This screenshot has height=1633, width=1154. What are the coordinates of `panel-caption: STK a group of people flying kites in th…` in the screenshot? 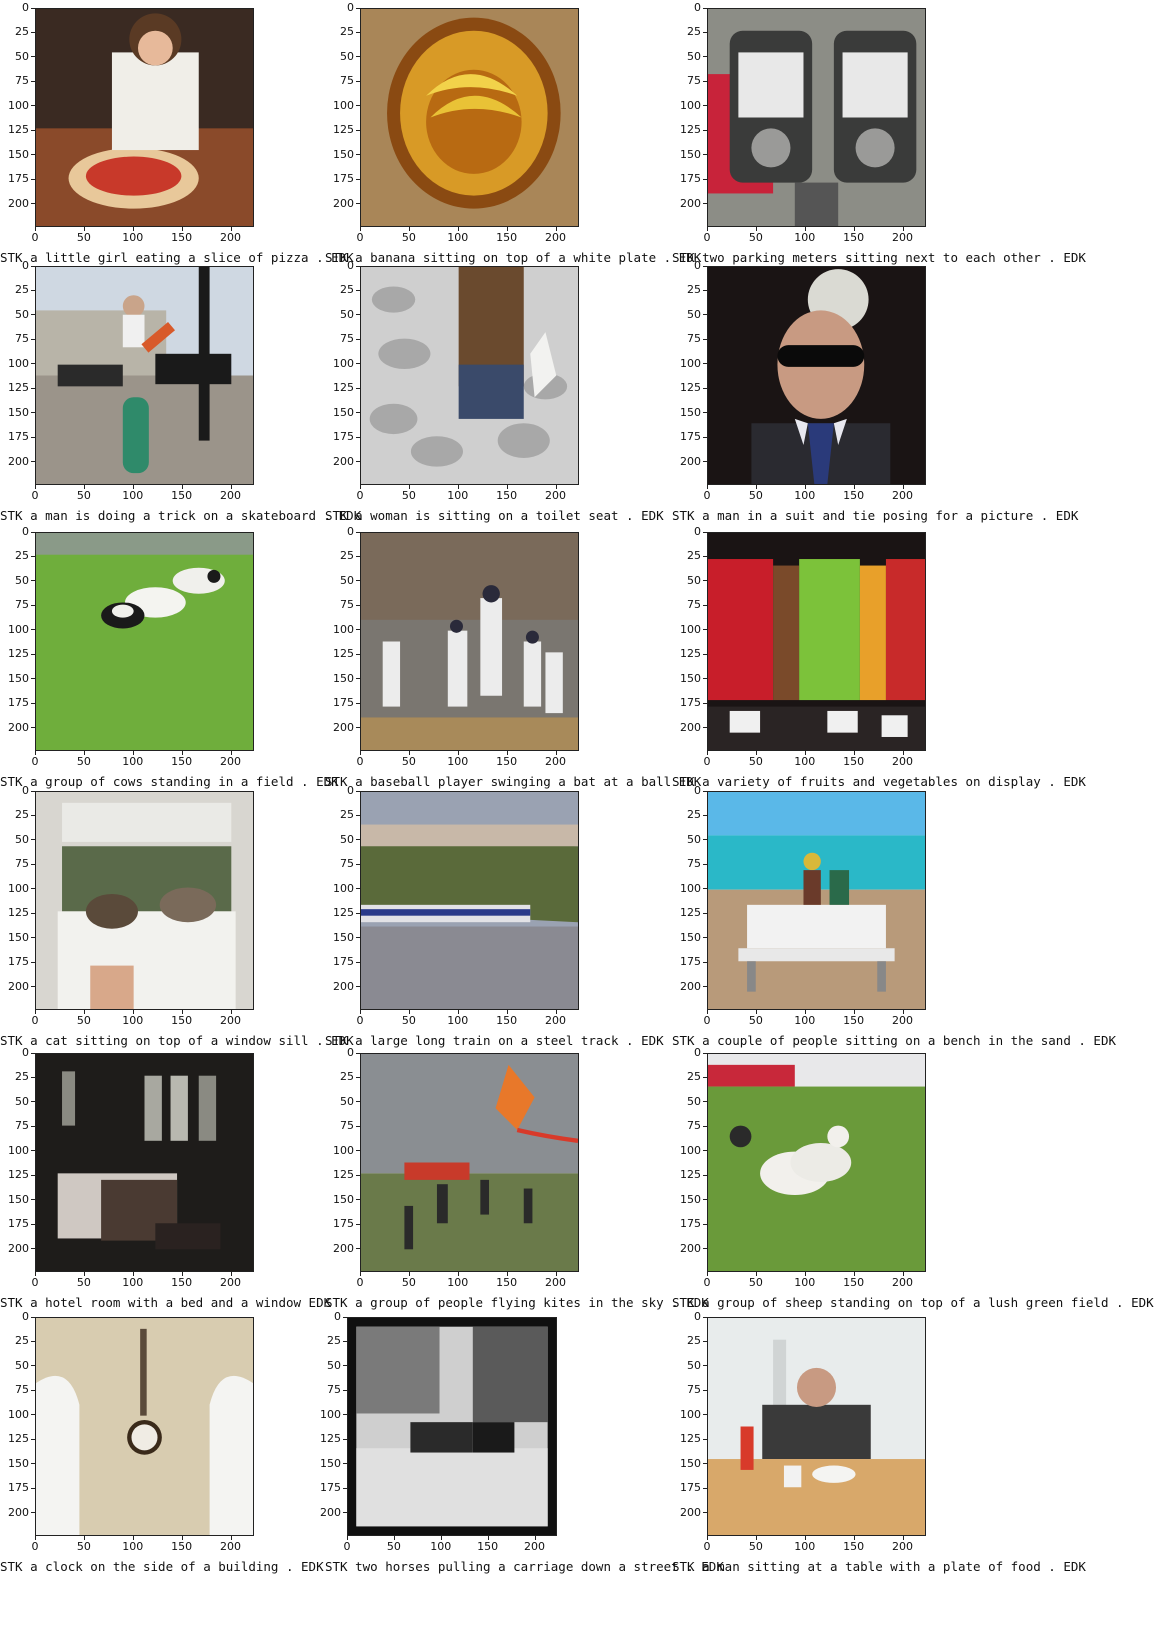 It's located at (517, 1302).